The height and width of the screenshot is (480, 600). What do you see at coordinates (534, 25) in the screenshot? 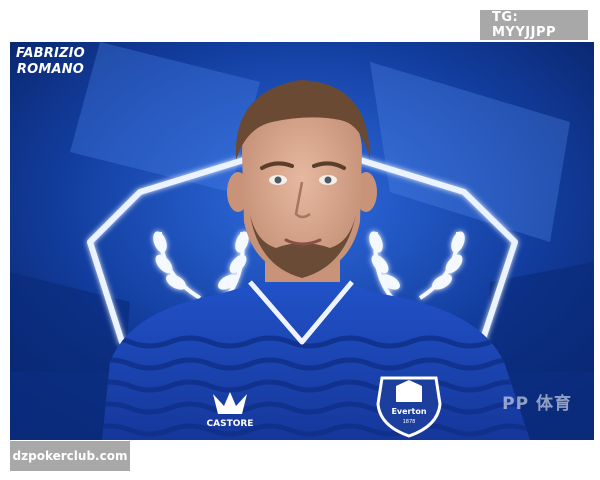
I see `telegram-tag-badge: TG: MYYJJPP` at bounding box center [534, 25].